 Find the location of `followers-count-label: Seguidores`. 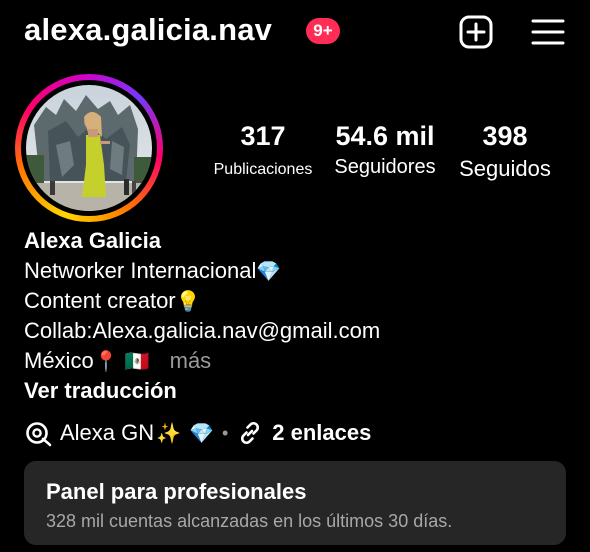

followers-count-label: Seguidores is located at coordinates (385, 167).